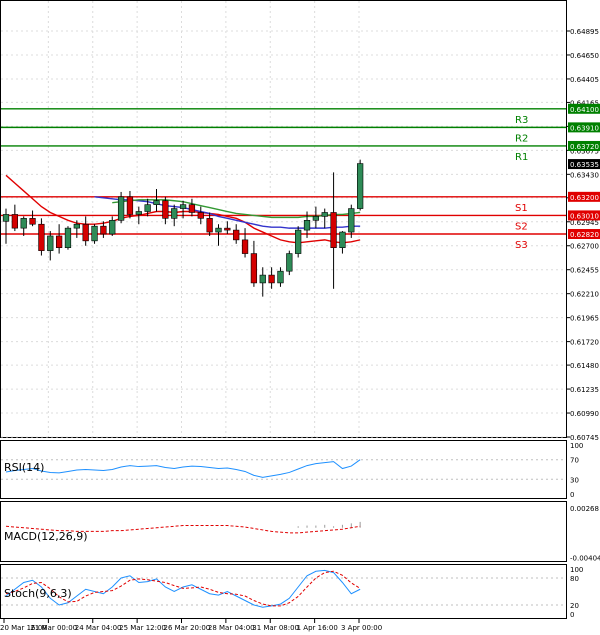  Describe the element at coordinates (574, 461) in the screenshot. I see `rsi-tick-label: 70` at that location.